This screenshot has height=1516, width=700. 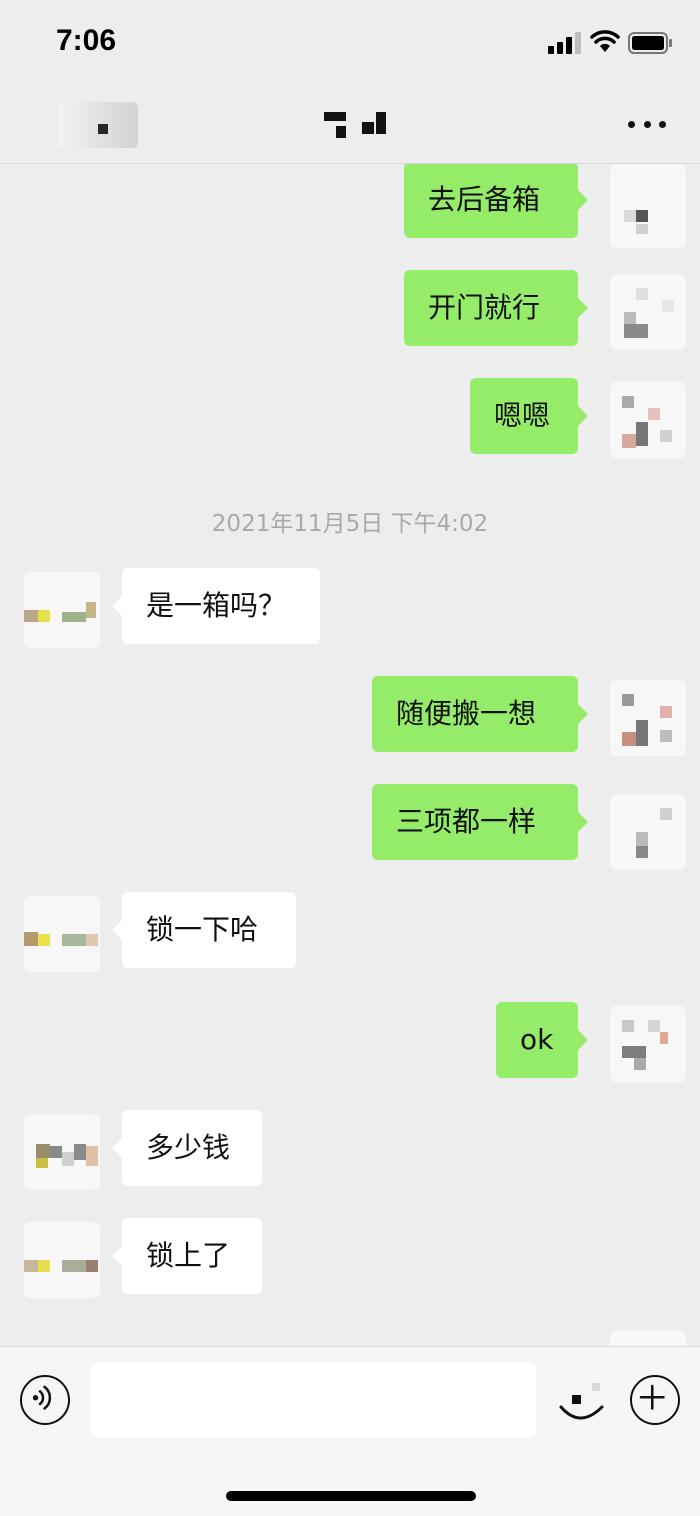 What do you see at coordinates (480, 714) in the screenshot?
I see `outgoing-bubble: 随便搬一想` at bounding box center [480, 714].